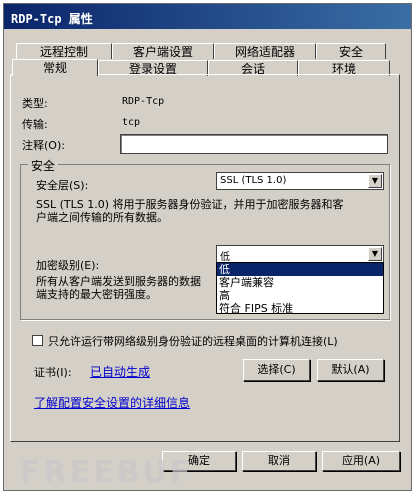 The image size is (416, 496). Describe the element at coordinates (53, 372) in the screenshot. I see `certificate-label: 证书(I):` at that location.